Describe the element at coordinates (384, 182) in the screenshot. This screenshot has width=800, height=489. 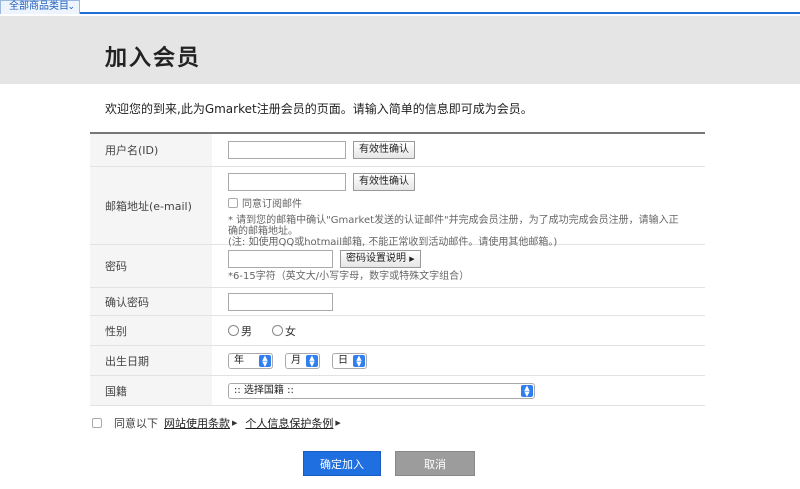
I see `email-check-button: 有效性确认` at that location.